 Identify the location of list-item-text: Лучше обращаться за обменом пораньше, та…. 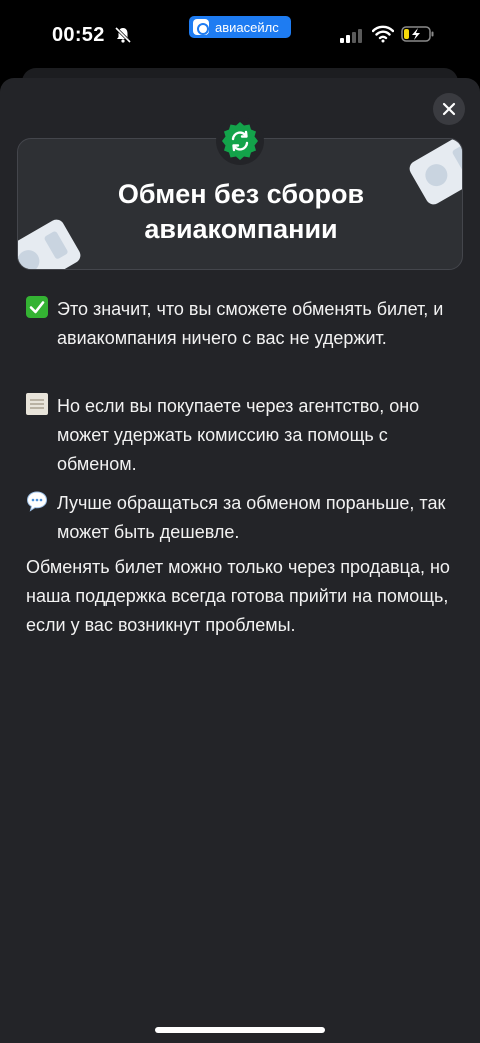
(251, 517).